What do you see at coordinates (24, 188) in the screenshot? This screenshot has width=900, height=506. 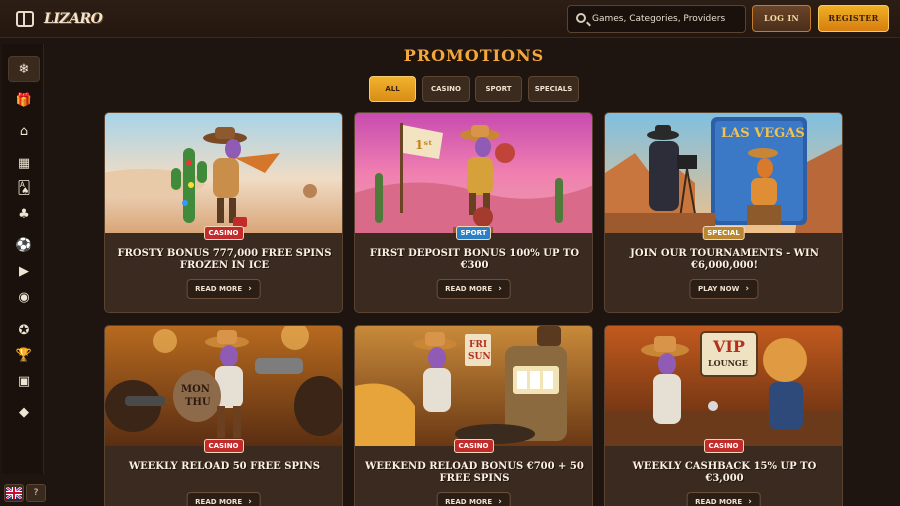 I see `cards-icon: 🂡` at bounding box center [24, 188].